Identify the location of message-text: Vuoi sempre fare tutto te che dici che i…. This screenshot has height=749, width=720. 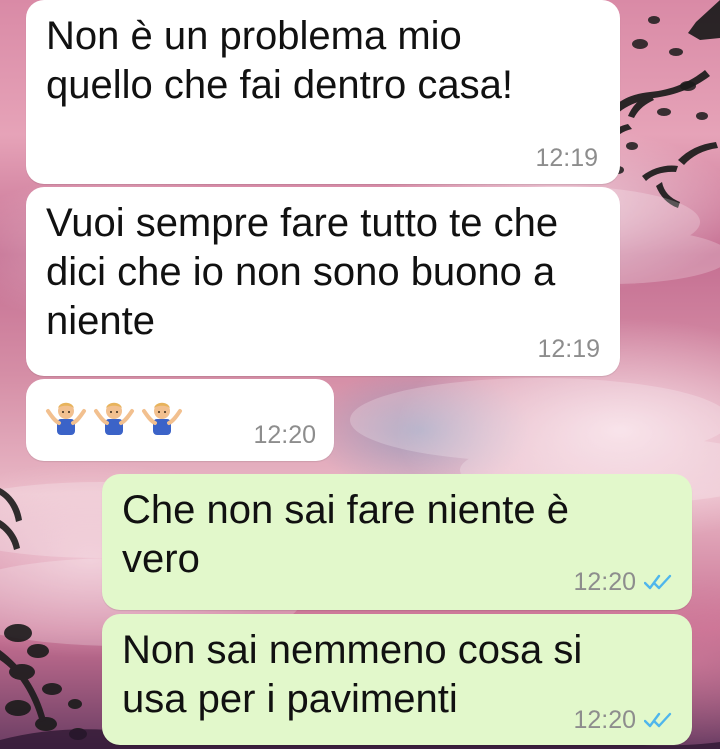
(302, 272).